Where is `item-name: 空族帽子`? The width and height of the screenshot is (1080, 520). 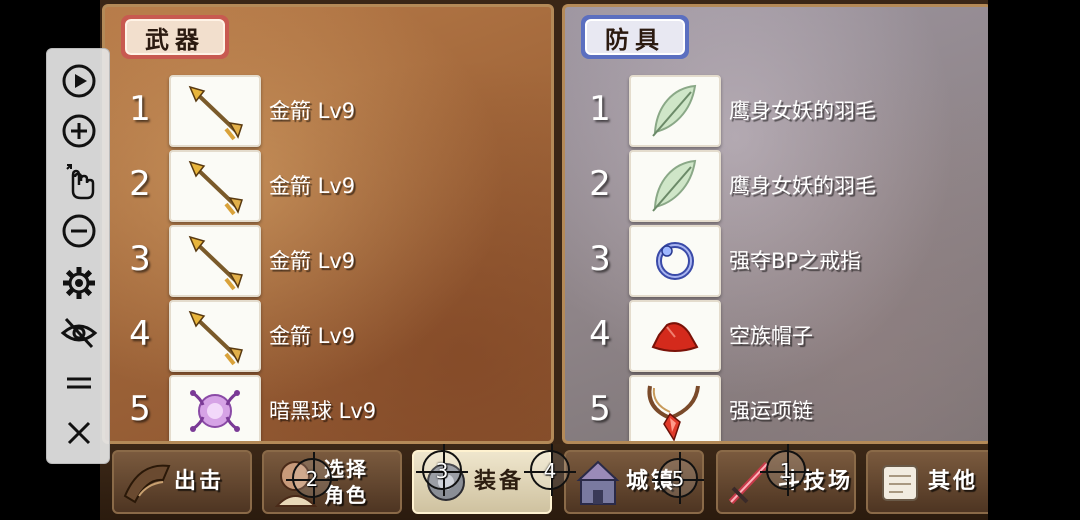 item-name: 空族帽子 is located at coordinates (771, 336).